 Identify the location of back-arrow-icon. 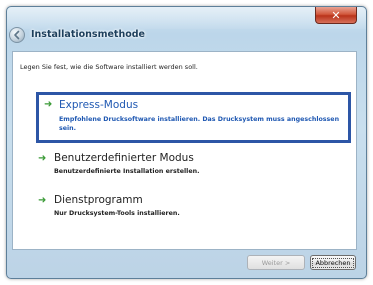
(17, 35).